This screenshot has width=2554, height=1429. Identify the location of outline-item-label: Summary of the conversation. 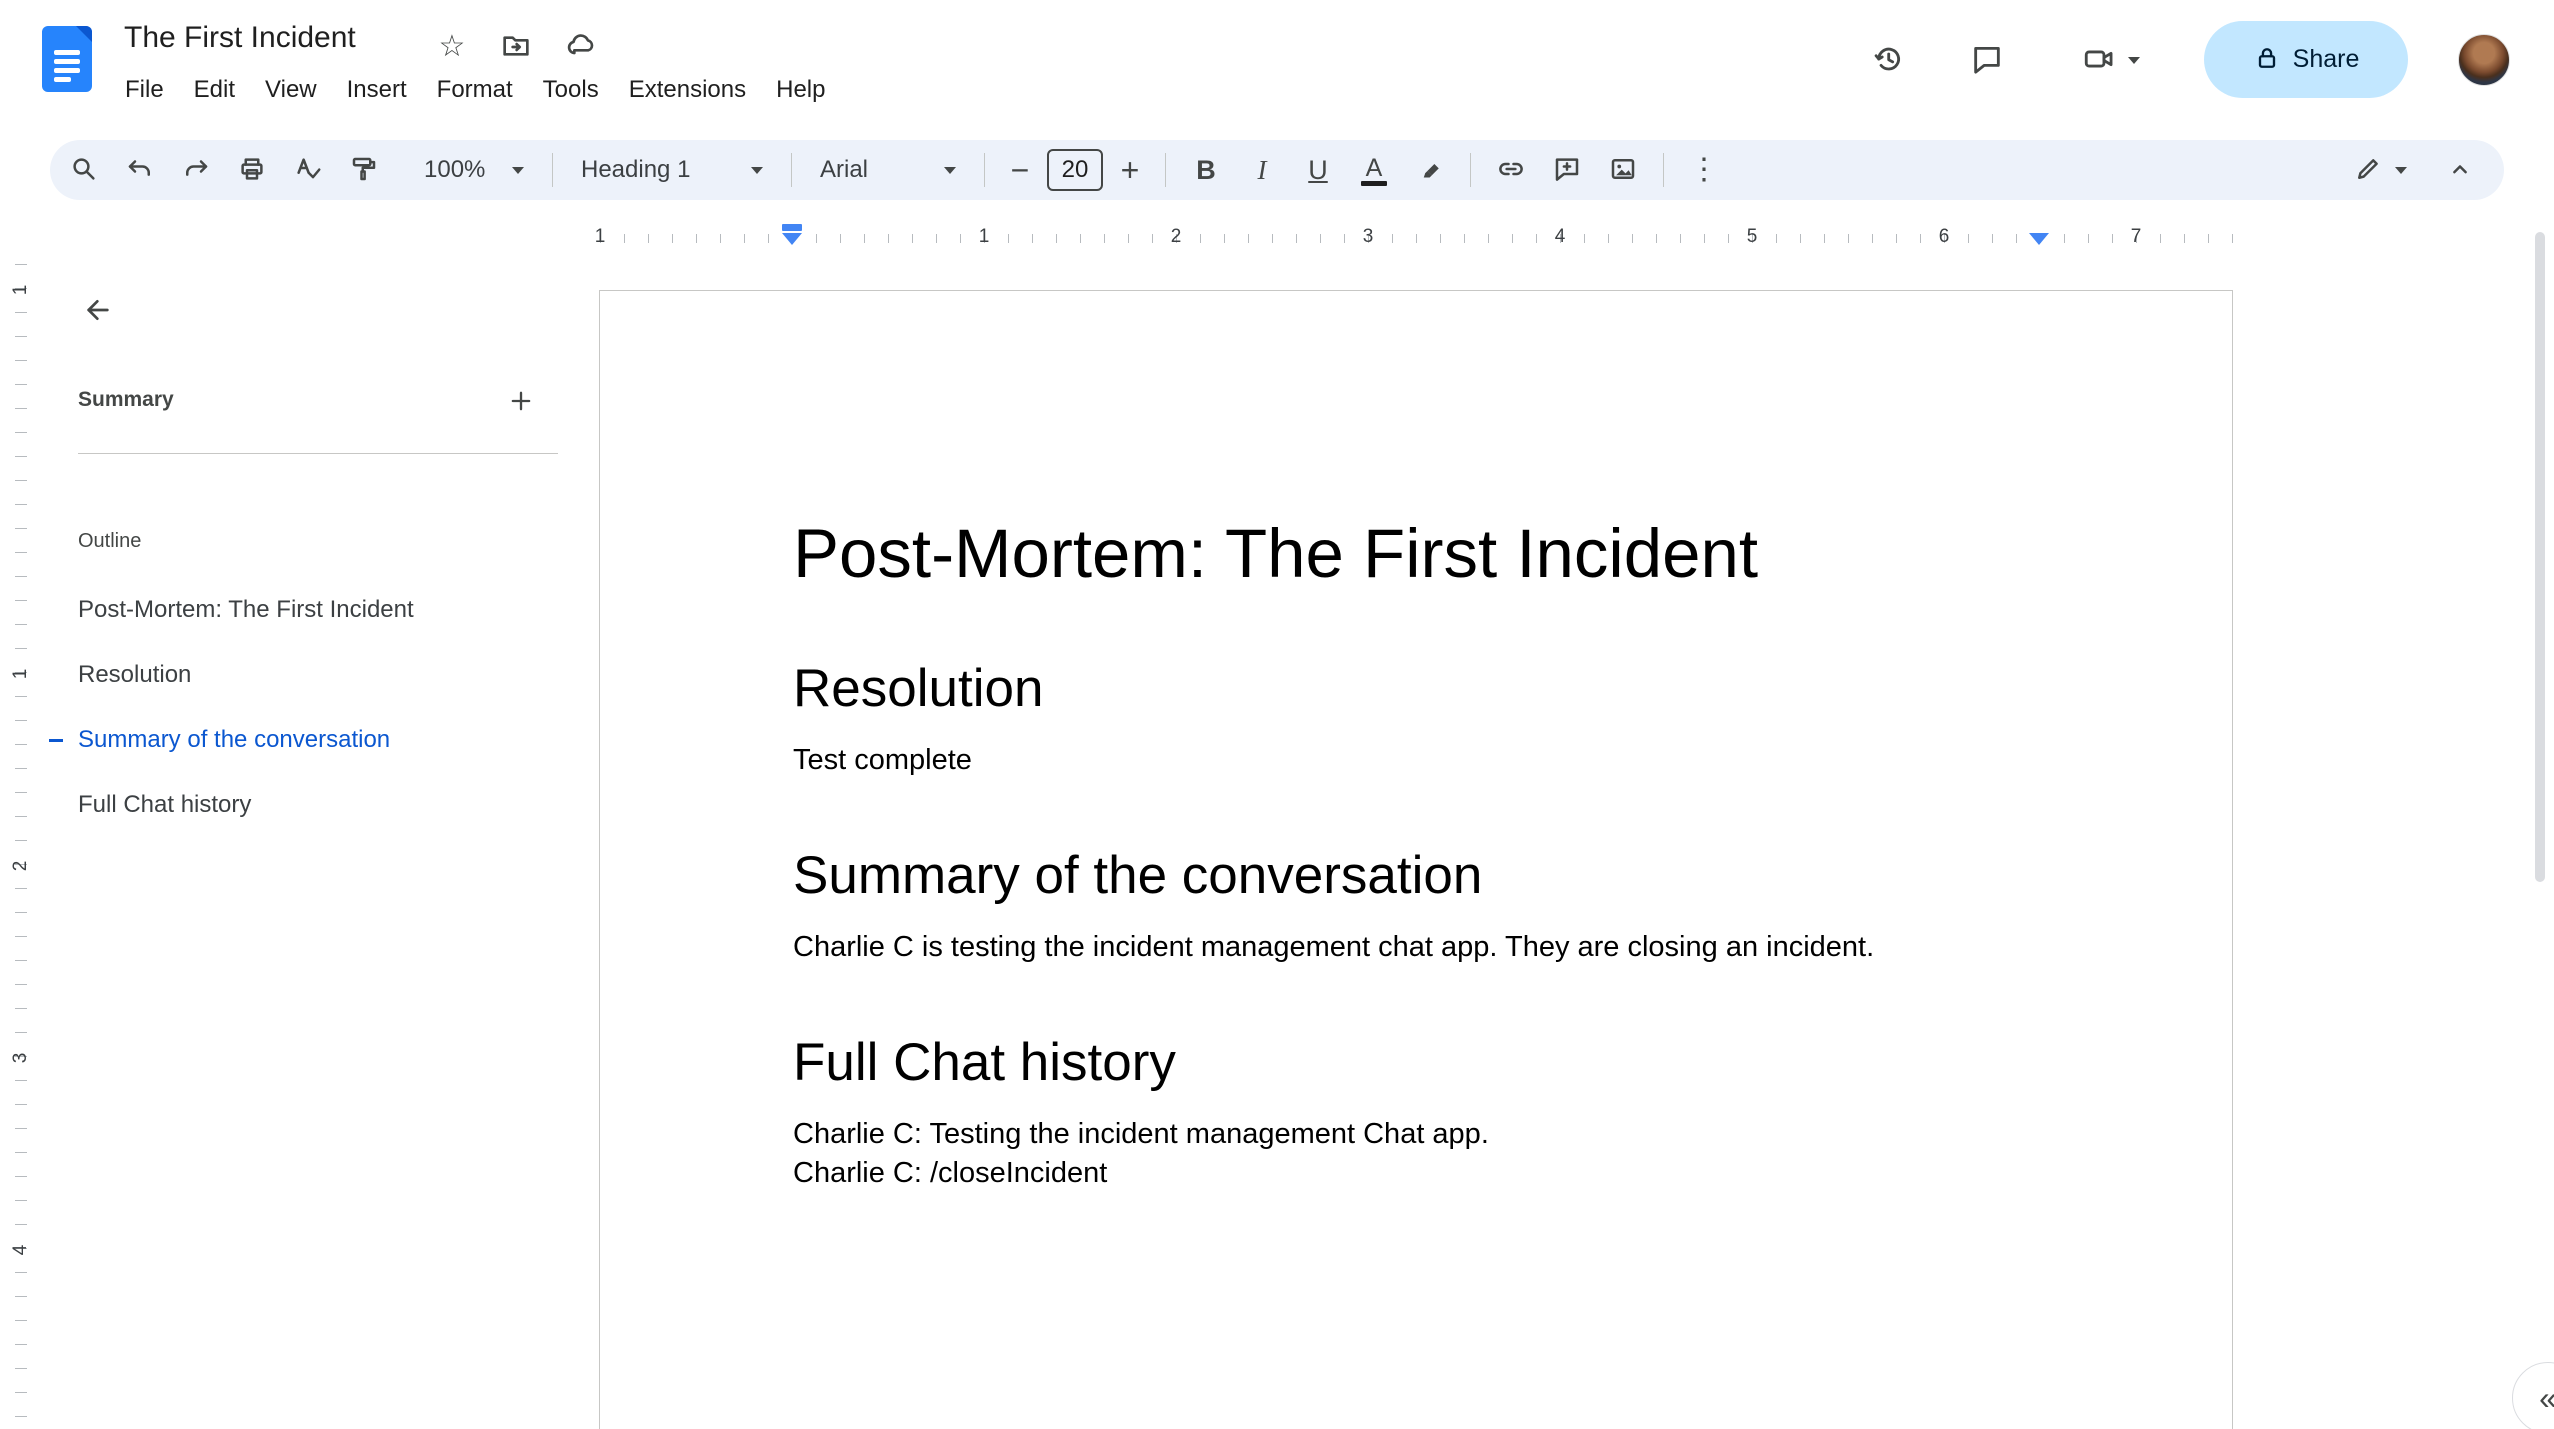
(234, 739).